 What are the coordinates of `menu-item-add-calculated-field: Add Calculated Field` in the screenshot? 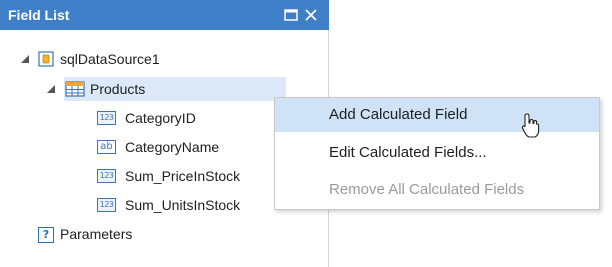 It's located at (437, 115).